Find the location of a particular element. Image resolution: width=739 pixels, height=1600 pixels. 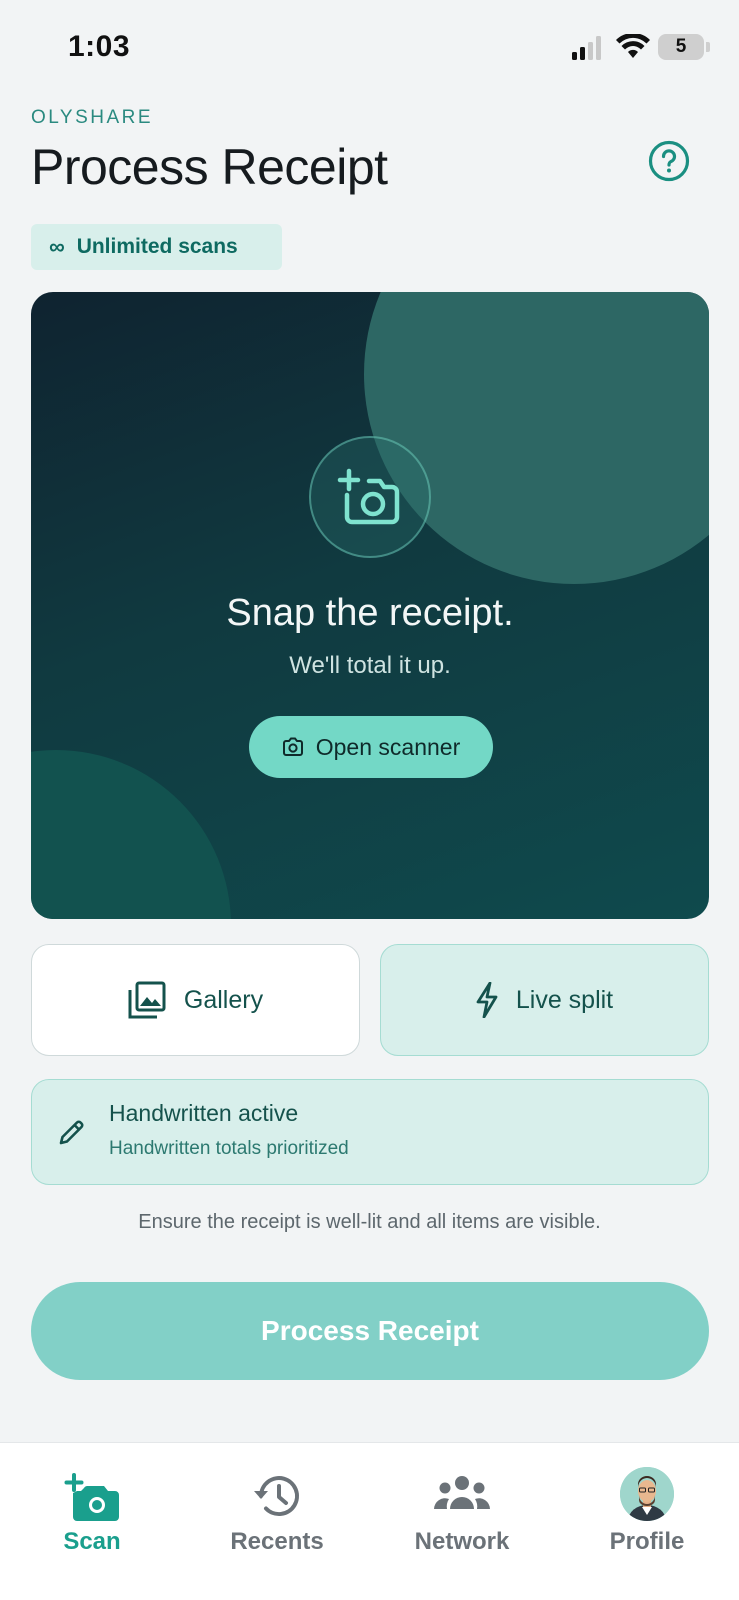

bottom-tab-bar: Scan Recents Network Profile is located at coordinates (369, 1521).